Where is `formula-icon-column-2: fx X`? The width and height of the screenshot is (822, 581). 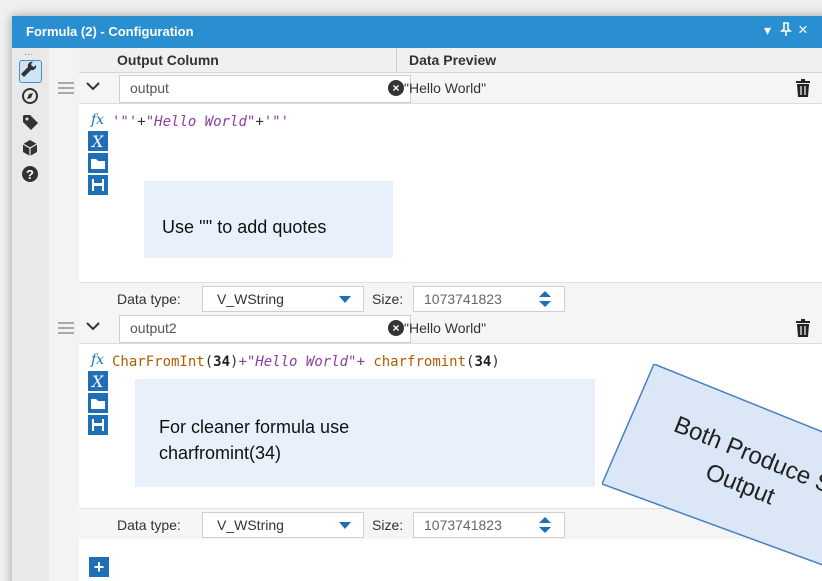
formula-icon-column-2: fx X is located at coordinates (99, 393).